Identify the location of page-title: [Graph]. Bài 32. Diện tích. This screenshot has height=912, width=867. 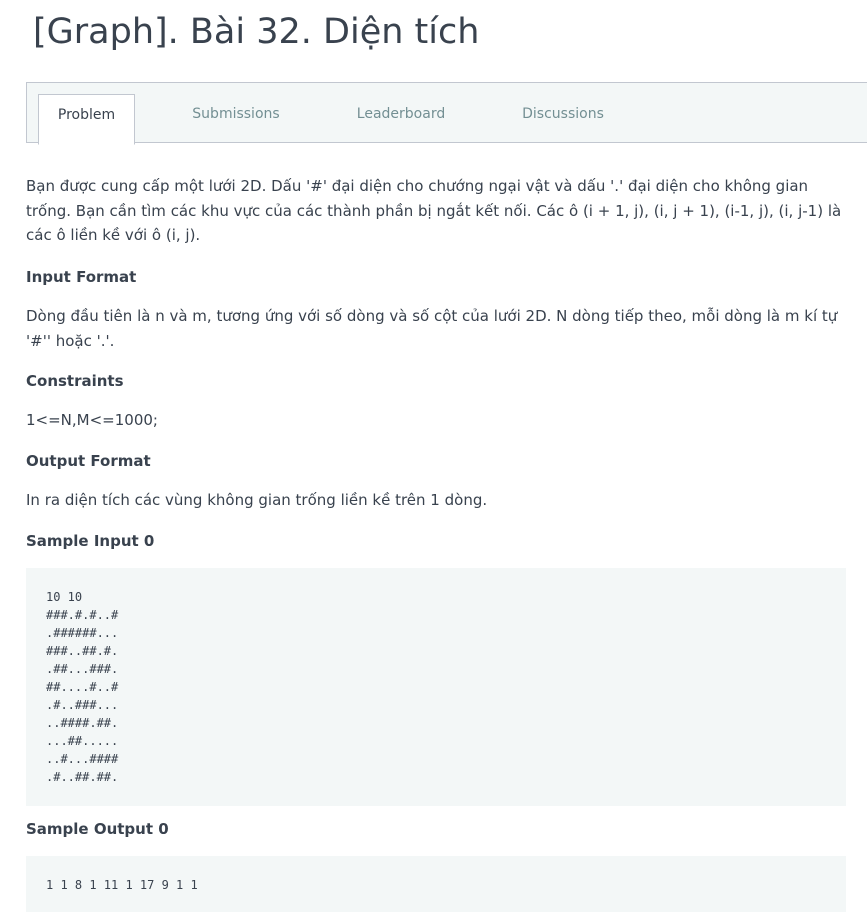
(256, 32).